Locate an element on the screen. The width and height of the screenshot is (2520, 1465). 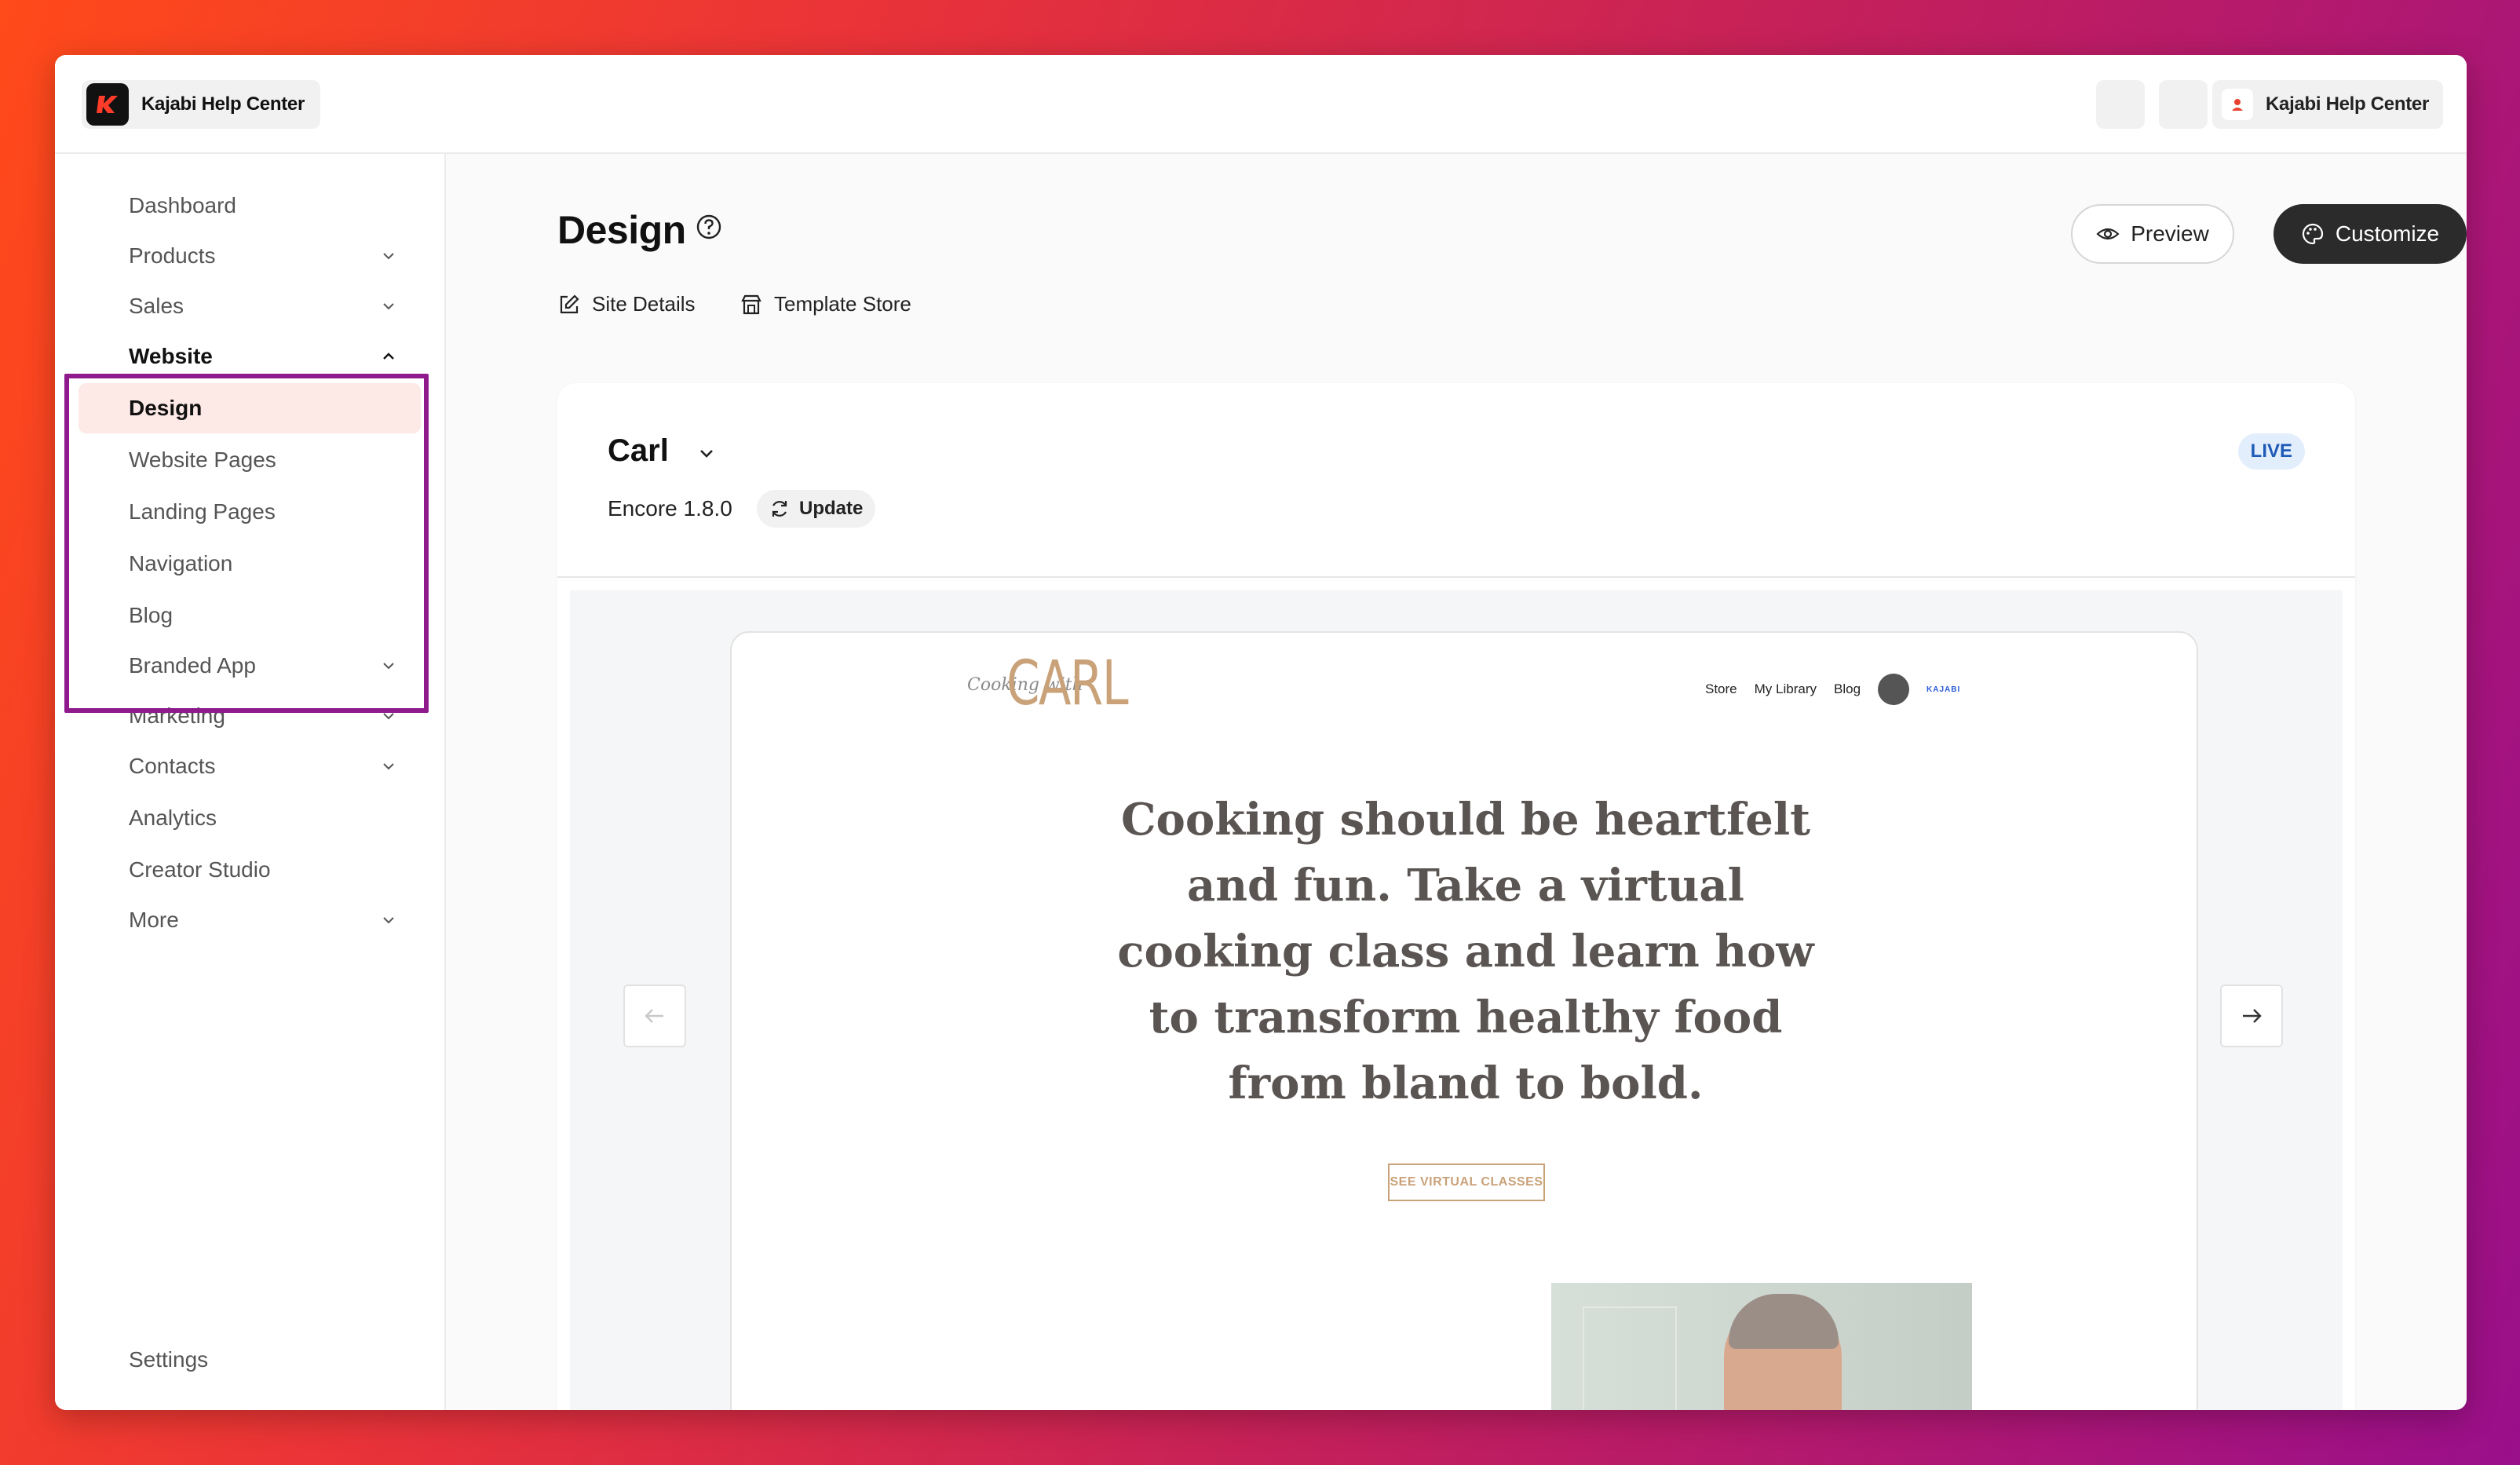
sidebar-item-contacts: Contacts is located at coordinates (247, 766).